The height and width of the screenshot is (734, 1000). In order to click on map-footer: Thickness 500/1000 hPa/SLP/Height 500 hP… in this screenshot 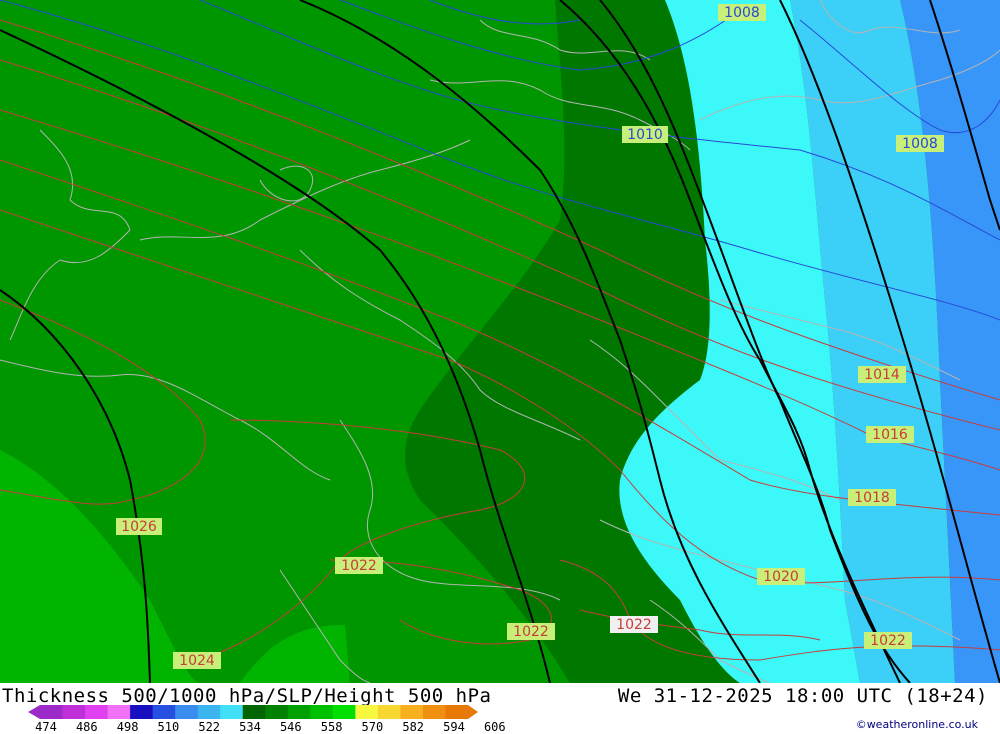, I will do `click(500, 708)`.